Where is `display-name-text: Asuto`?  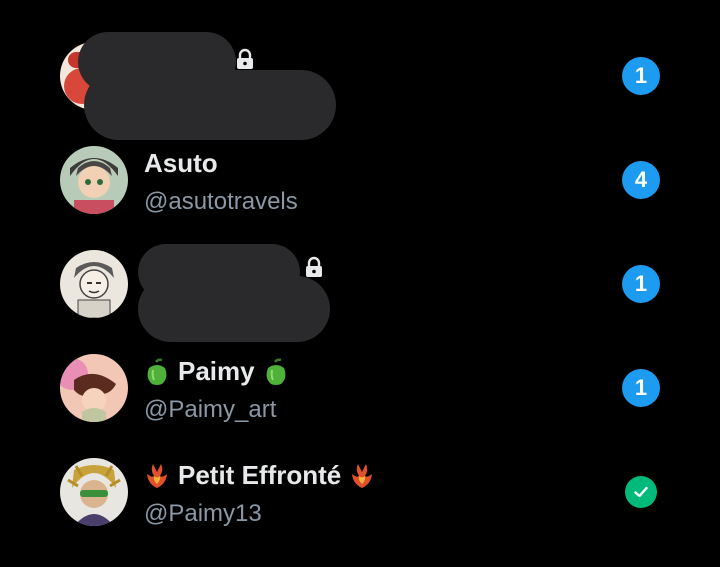
display-name-text: Asuto is located at coordinates (181, 163).